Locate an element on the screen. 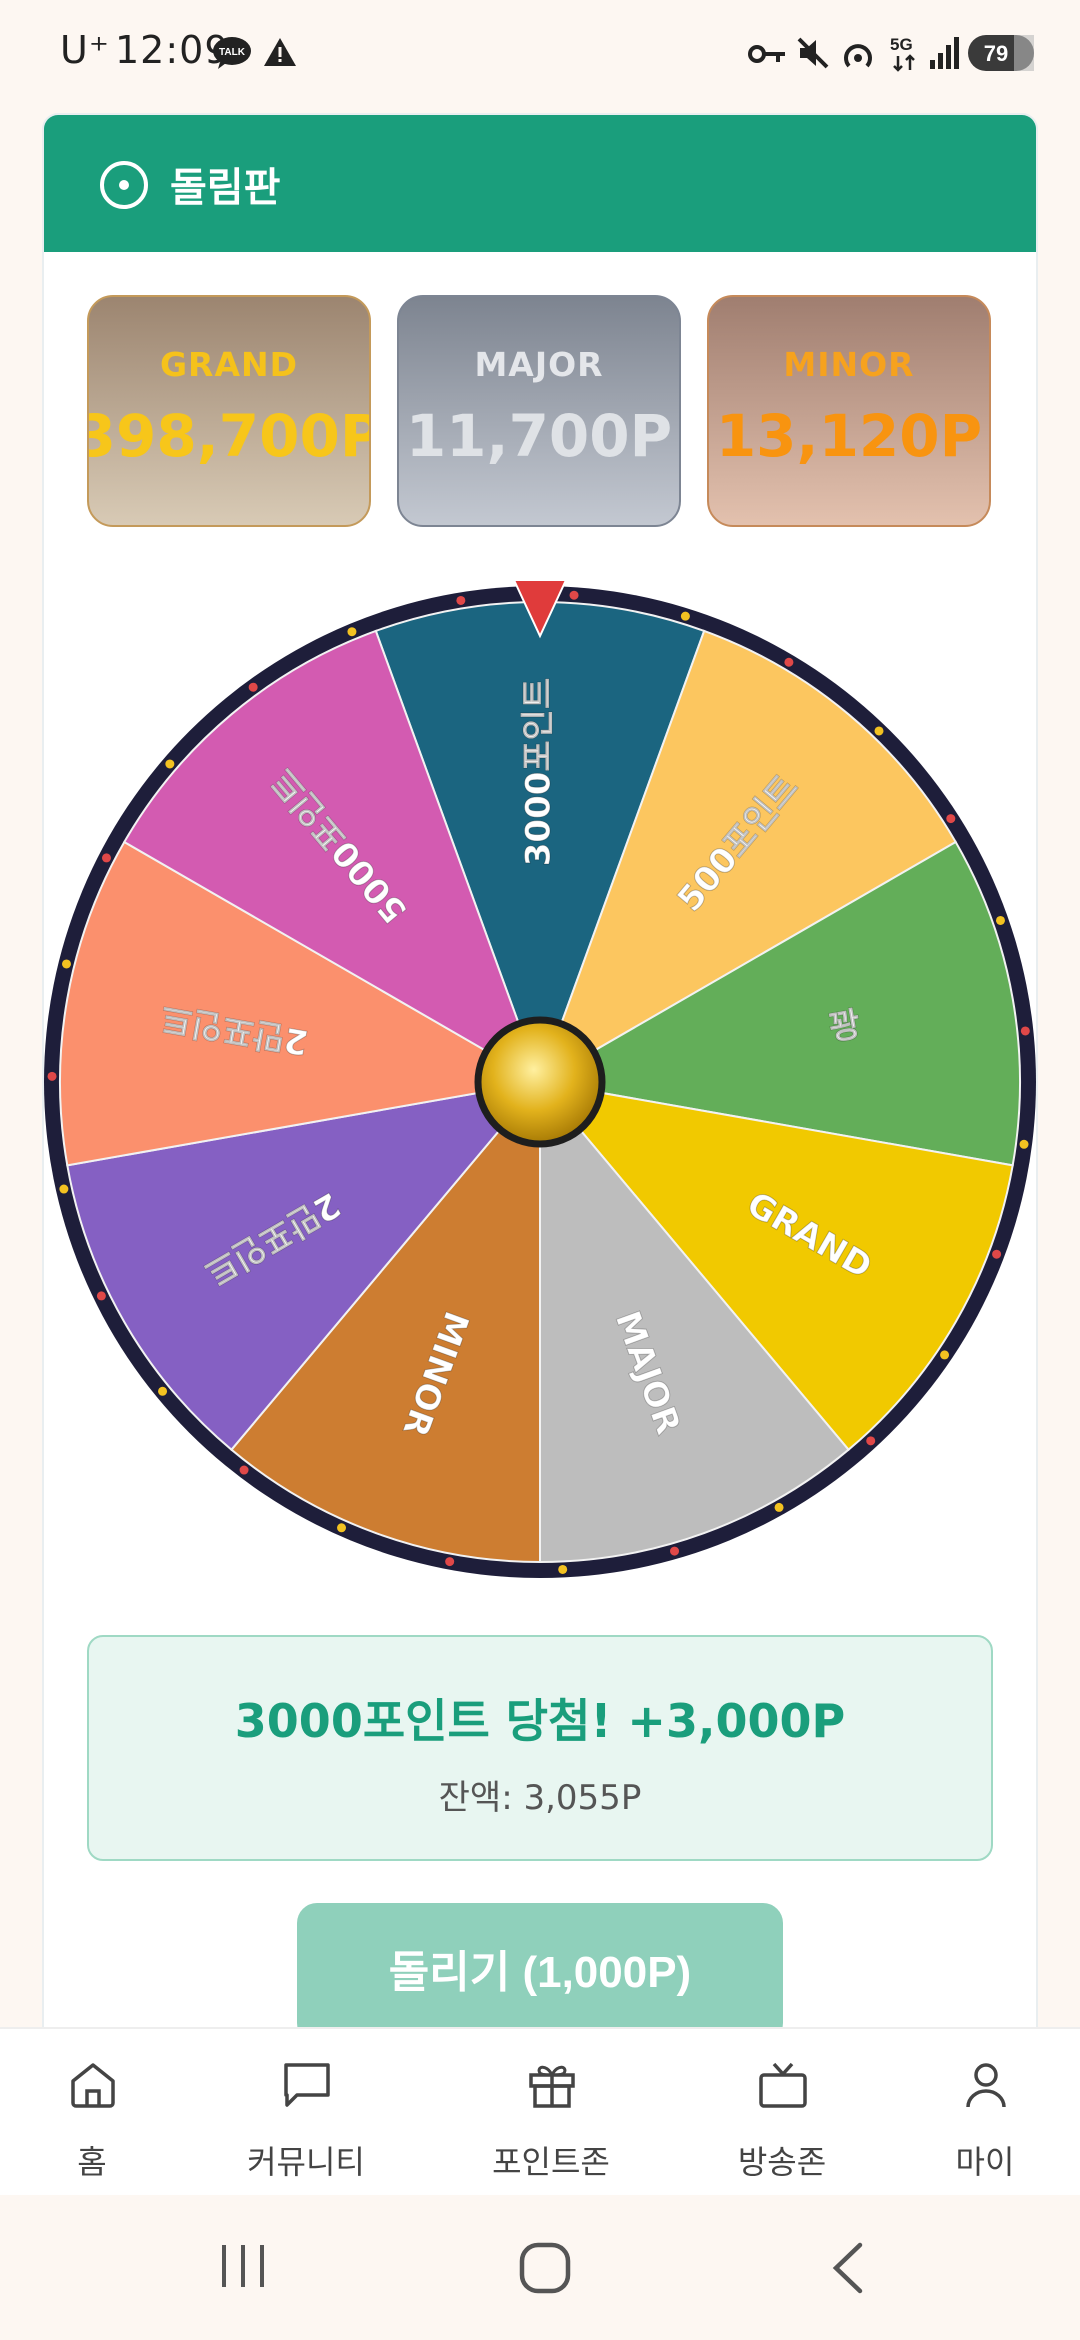 This screenshot has width=1080, height=2340. result-message: 3000포인트 당첨! +3,000P is located at coordinates (540, 1721).